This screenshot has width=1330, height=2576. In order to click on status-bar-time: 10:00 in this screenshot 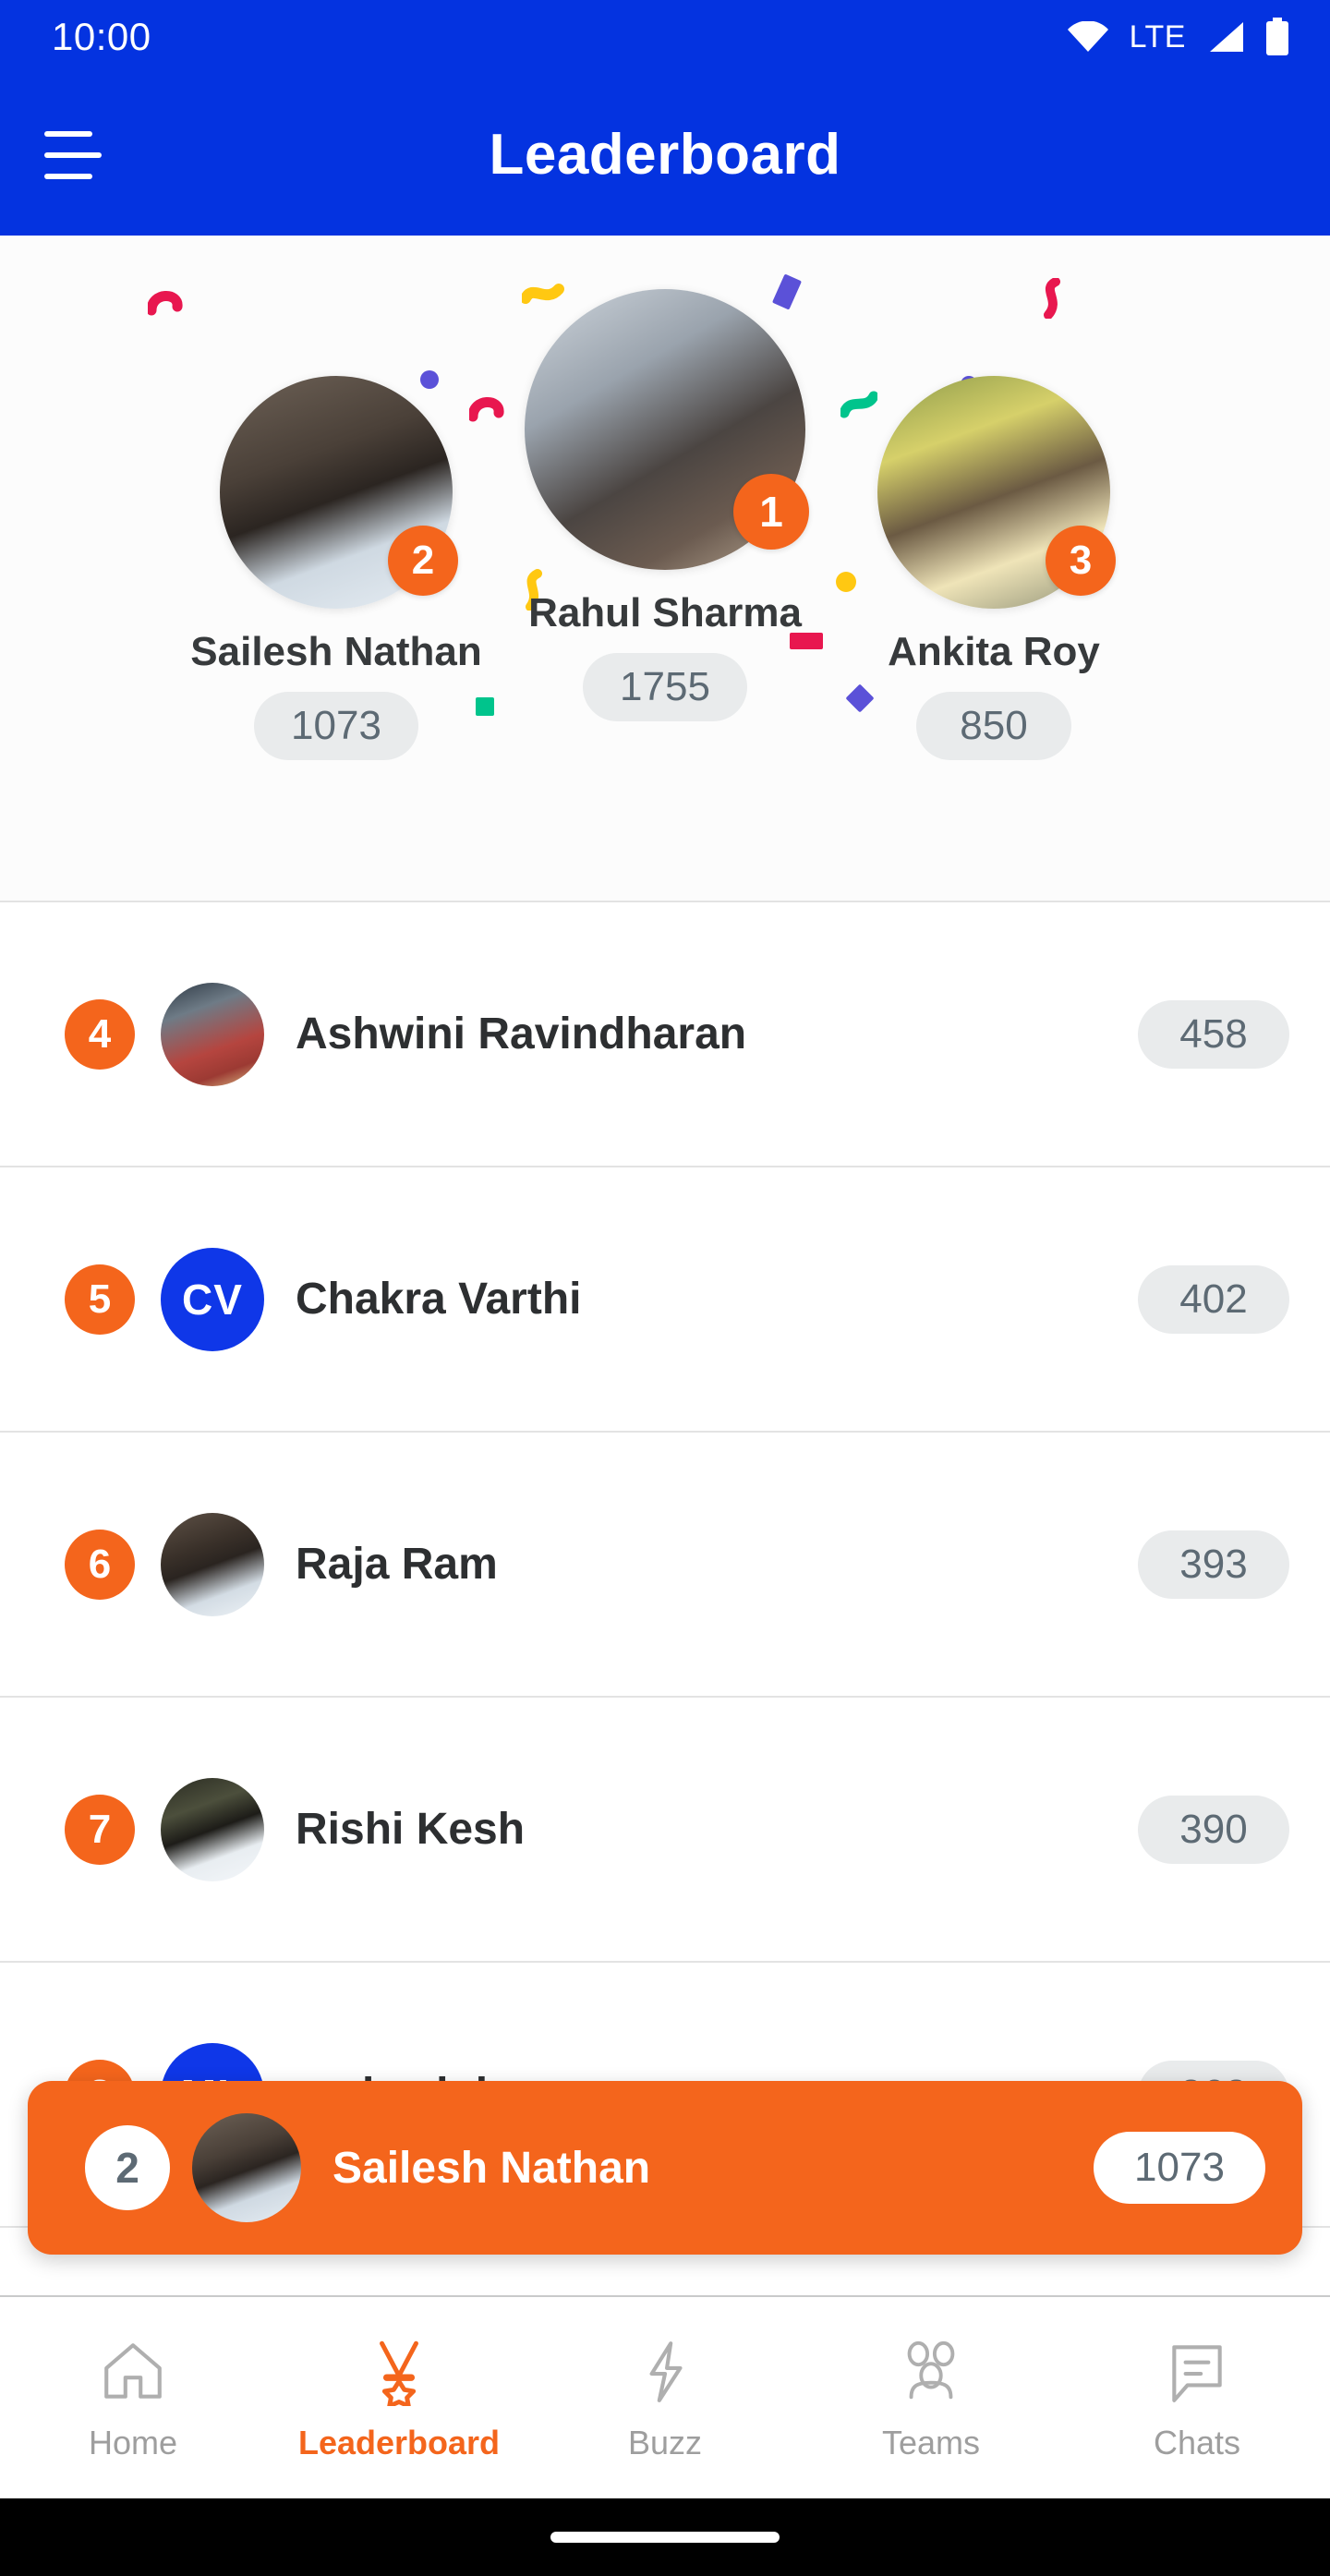, I will do `click(101, 36)`.